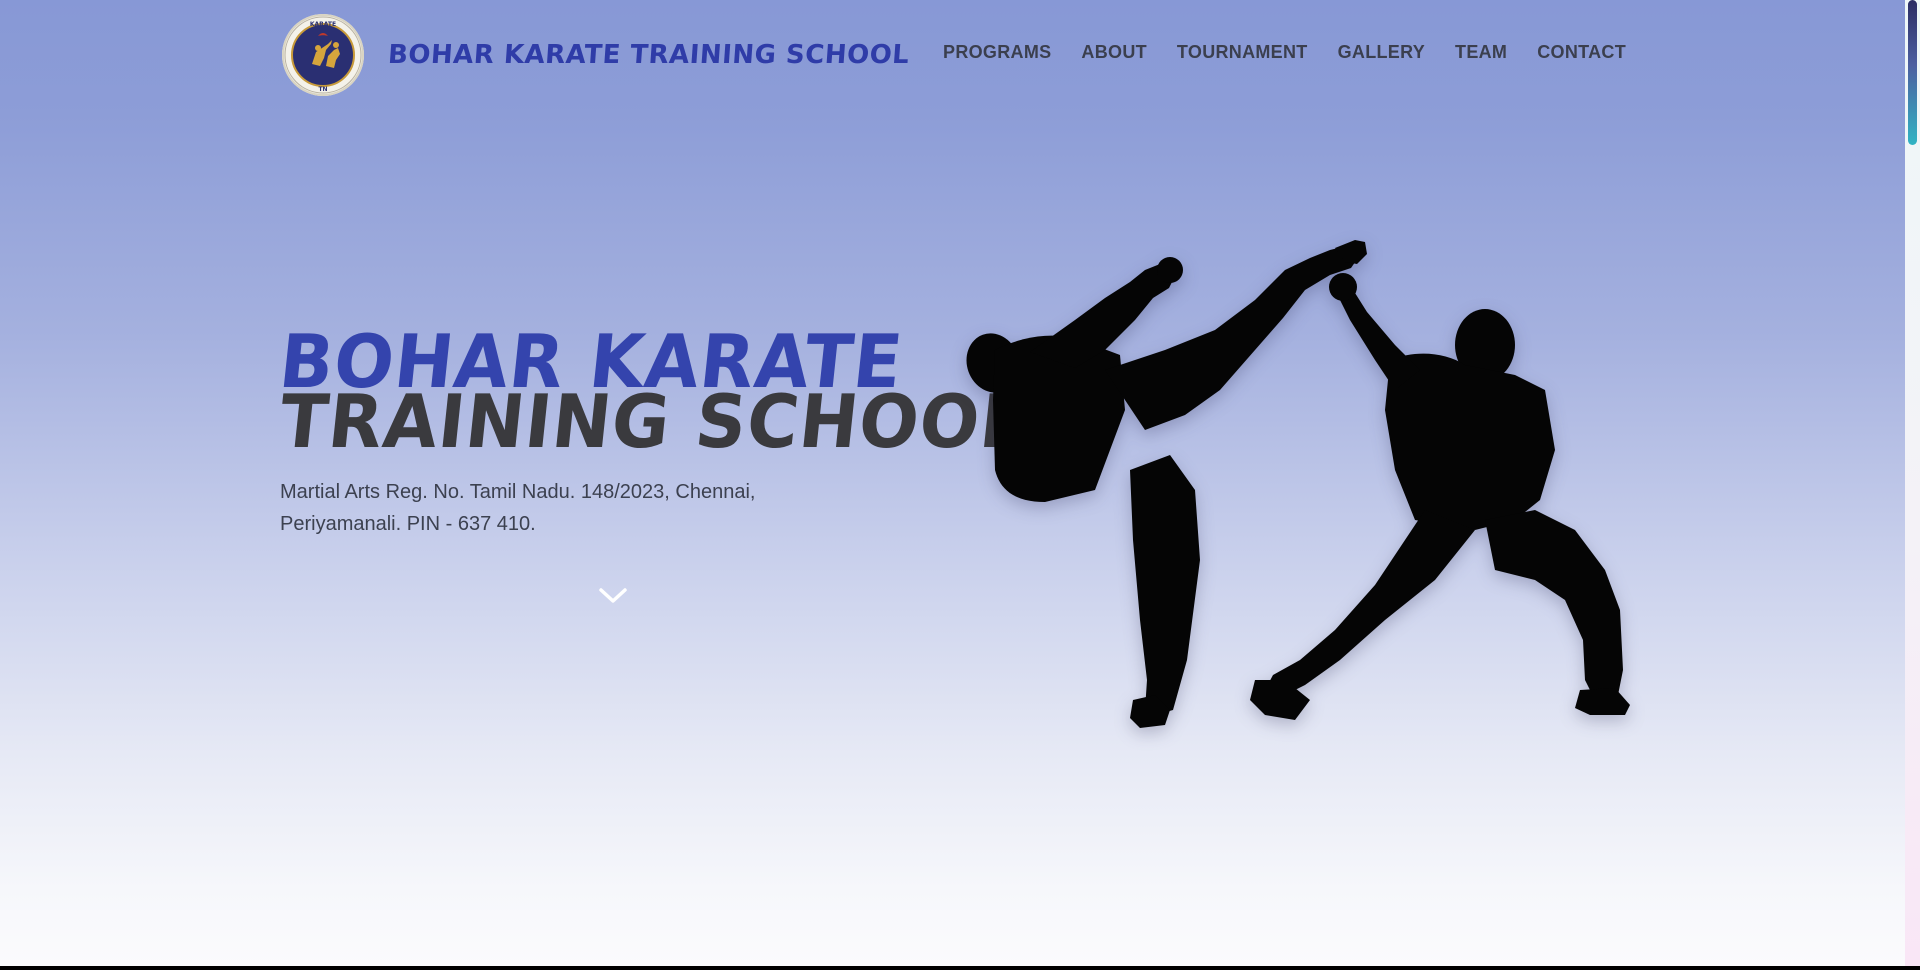  I want to click on page-scrollbar, so click(1912, 483).